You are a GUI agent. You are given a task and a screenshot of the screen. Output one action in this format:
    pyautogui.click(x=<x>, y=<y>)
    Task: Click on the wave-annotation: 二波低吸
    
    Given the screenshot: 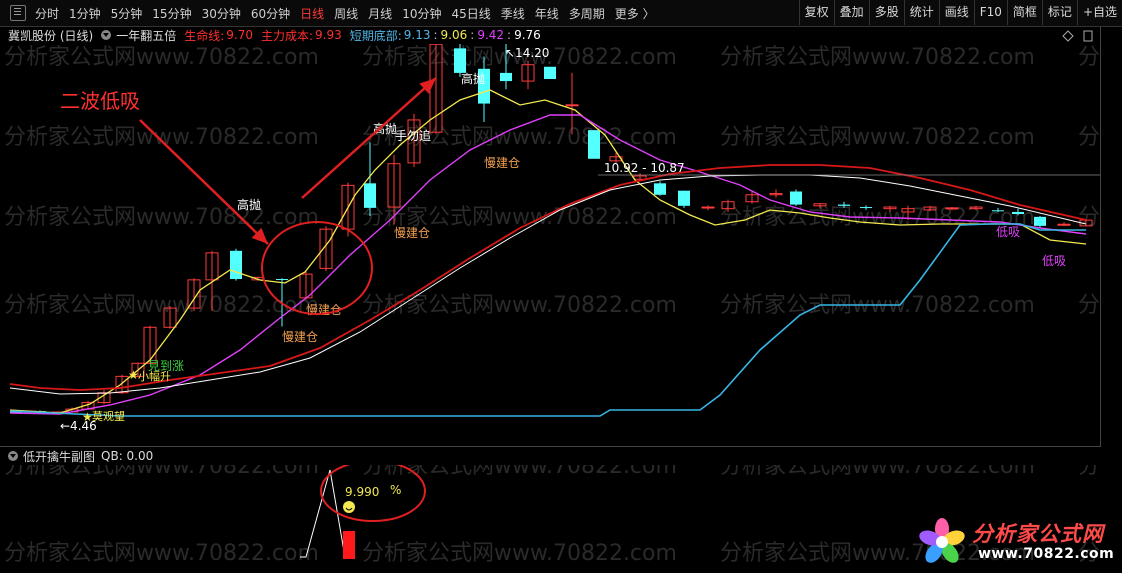 What is the action you would take?
    pyautogui.click(x=100, y=101)
    